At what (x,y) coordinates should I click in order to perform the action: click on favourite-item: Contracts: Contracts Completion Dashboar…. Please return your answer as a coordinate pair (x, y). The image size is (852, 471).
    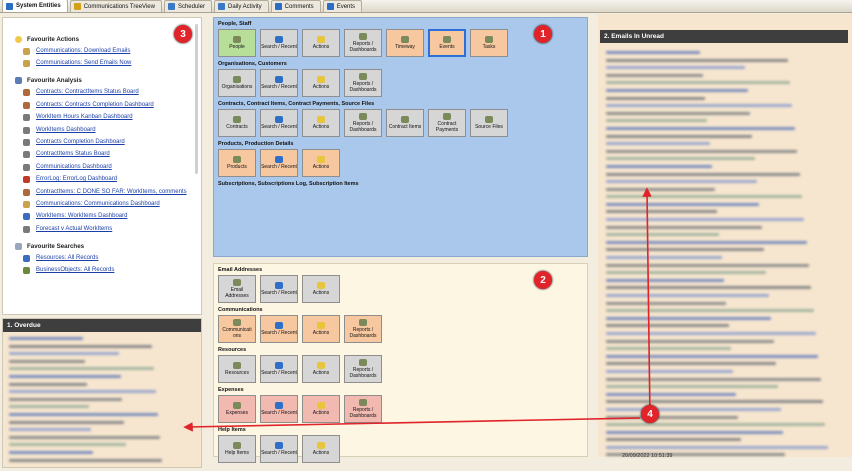
    Looking at the image, I should click on (109, 105).